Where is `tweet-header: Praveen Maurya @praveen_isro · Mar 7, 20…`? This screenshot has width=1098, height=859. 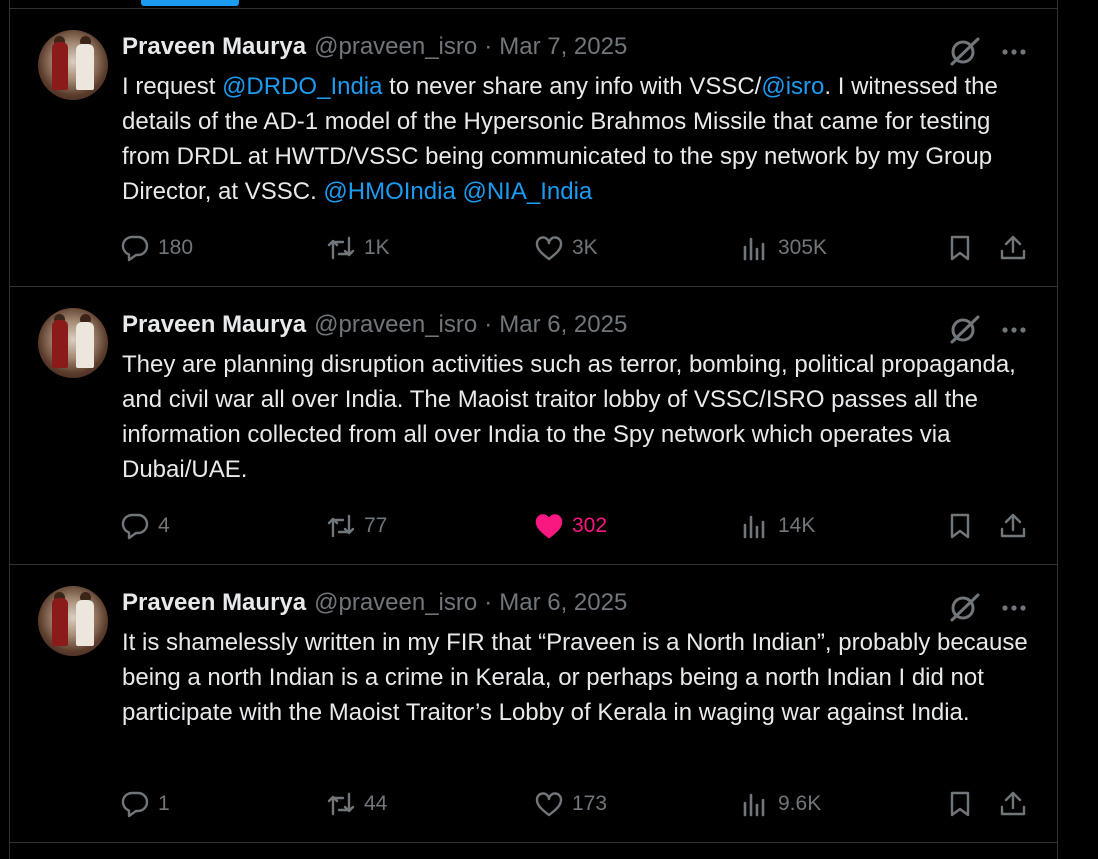
tweet-header: Praveen Maurya @praveen_isro · Mar 7, 20… is located at coordinates (374, 47).